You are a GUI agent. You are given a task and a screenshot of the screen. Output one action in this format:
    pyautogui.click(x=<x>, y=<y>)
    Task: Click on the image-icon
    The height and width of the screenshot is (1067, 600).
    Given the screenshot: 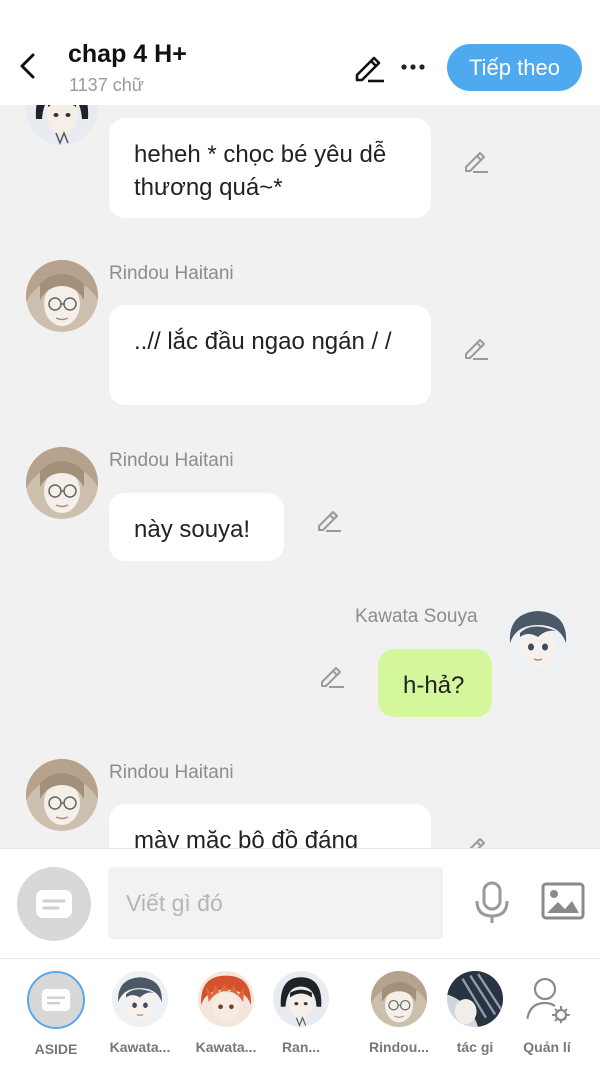 What is the action you would take?
    pyautogui.click(x=563, y=901)
    